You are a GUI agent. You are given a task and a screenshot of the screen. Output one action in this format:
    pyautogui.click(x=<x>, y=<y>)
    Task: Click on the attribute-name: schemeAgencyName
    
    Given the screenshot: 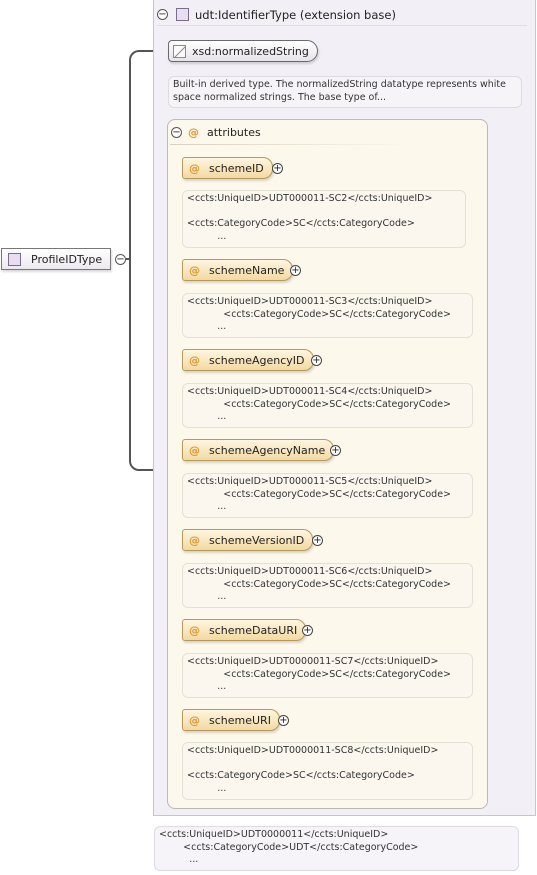 What is the action you would take?
    pyautogui.click(x=267, y=450)
    